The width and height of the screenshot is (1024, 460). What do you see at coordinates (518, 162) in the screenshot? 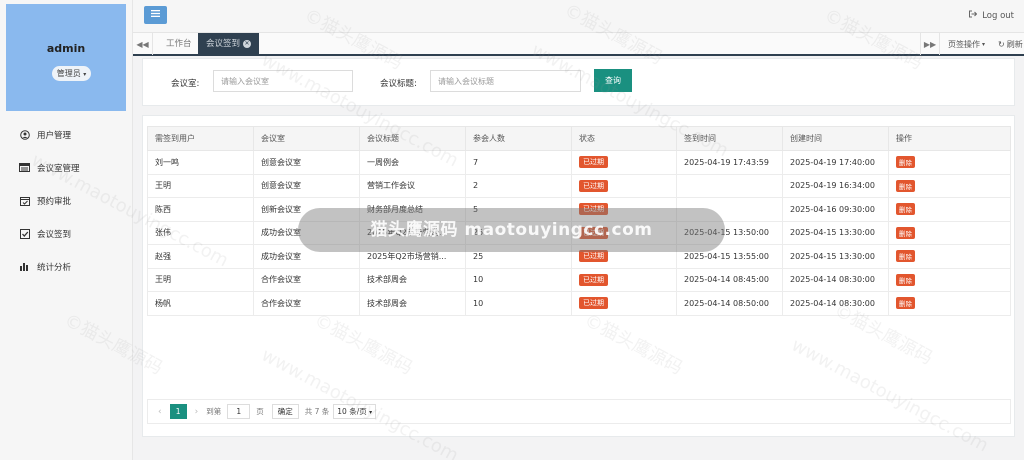
I see `cell-count: 7` at bounding box center [518, 162].